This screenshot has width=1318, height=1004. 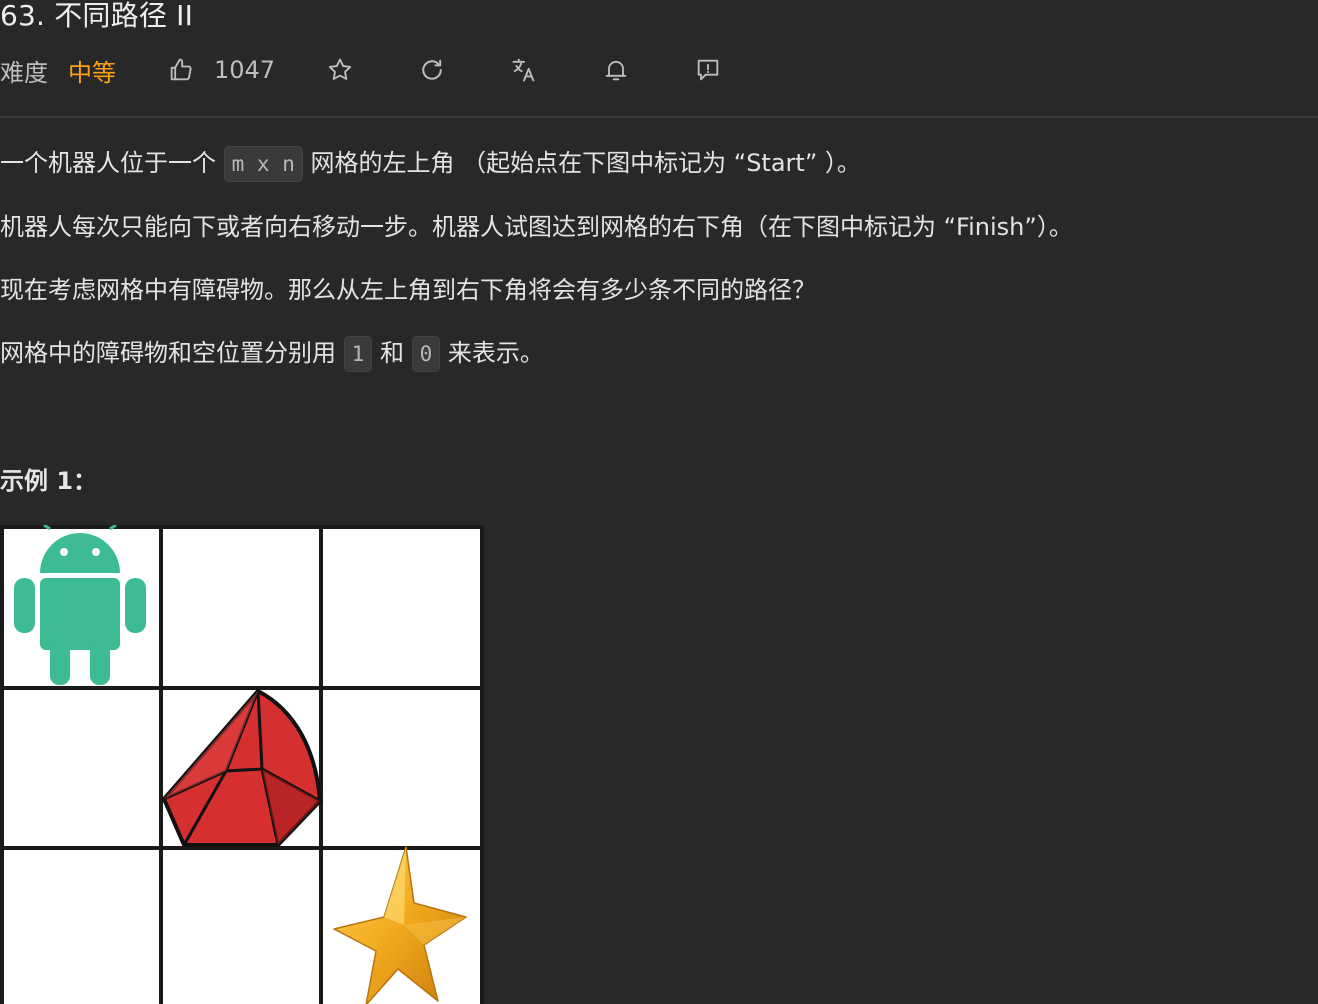 What do you see at coordinates (585, 163) in the screenshot?
I see `description-text: 网格的左上角 （起始点在下图中标记为 “Start” ）。` at bounding box center [585, 163].